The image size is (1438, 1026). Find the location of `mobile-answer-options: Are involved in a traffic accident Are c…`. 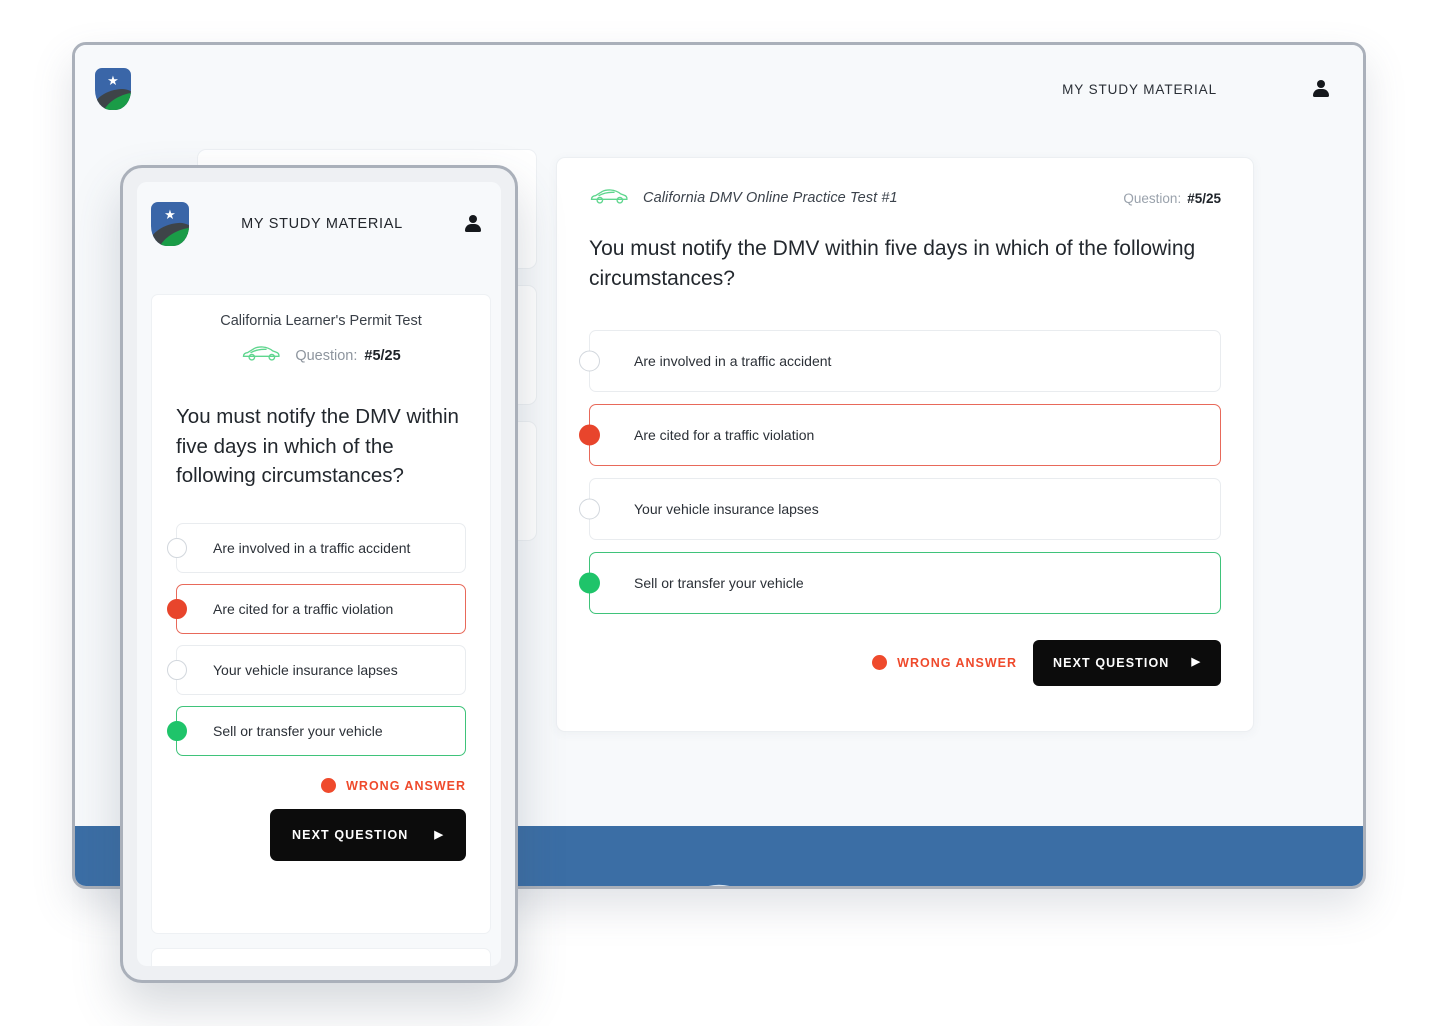

mobile-answer-options: Are involved in a traffic accident Are c… is located at coordinates (316, 640).